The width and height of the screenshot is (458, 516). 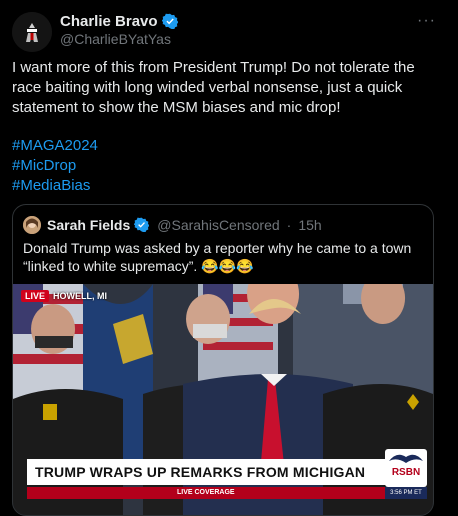 What do you see at coordinates (200, 472) in the screenshot?
I see `news-headline: TRUMP WRAPS UP REMARKS FROM MICHIGAN` at bounding box center [200, 472].